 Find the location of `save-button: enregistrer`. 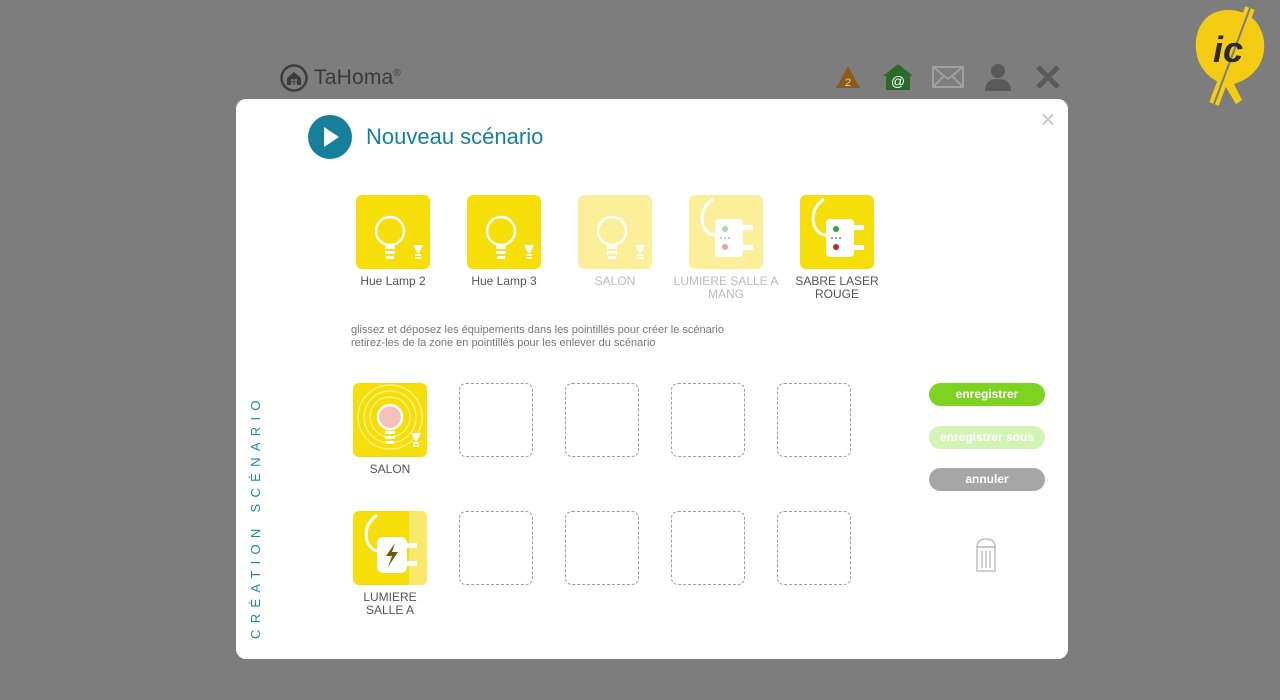

save-button: enregistrer is located at coordinates (987, 394).